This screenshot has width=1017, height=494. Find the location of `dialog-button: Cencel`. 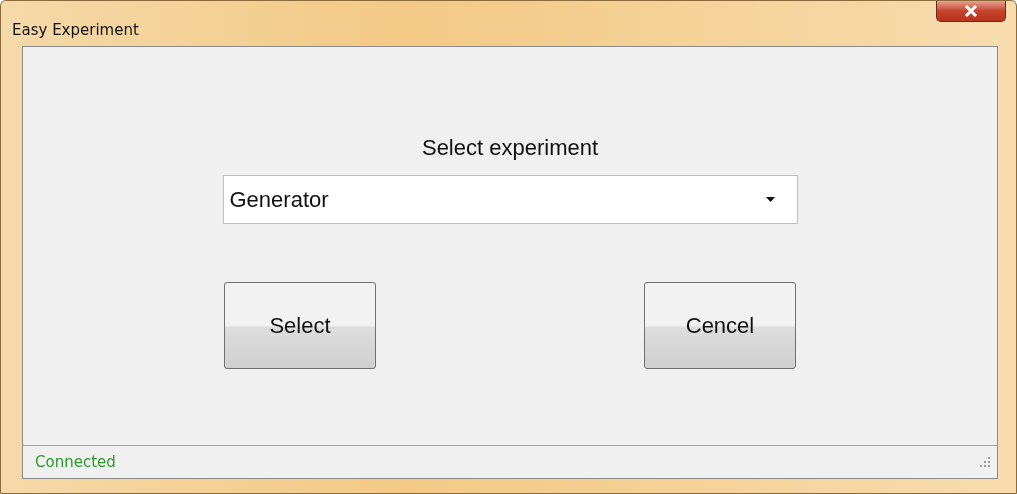

dialog-button: Cencel is located at coordinates (720, 325).